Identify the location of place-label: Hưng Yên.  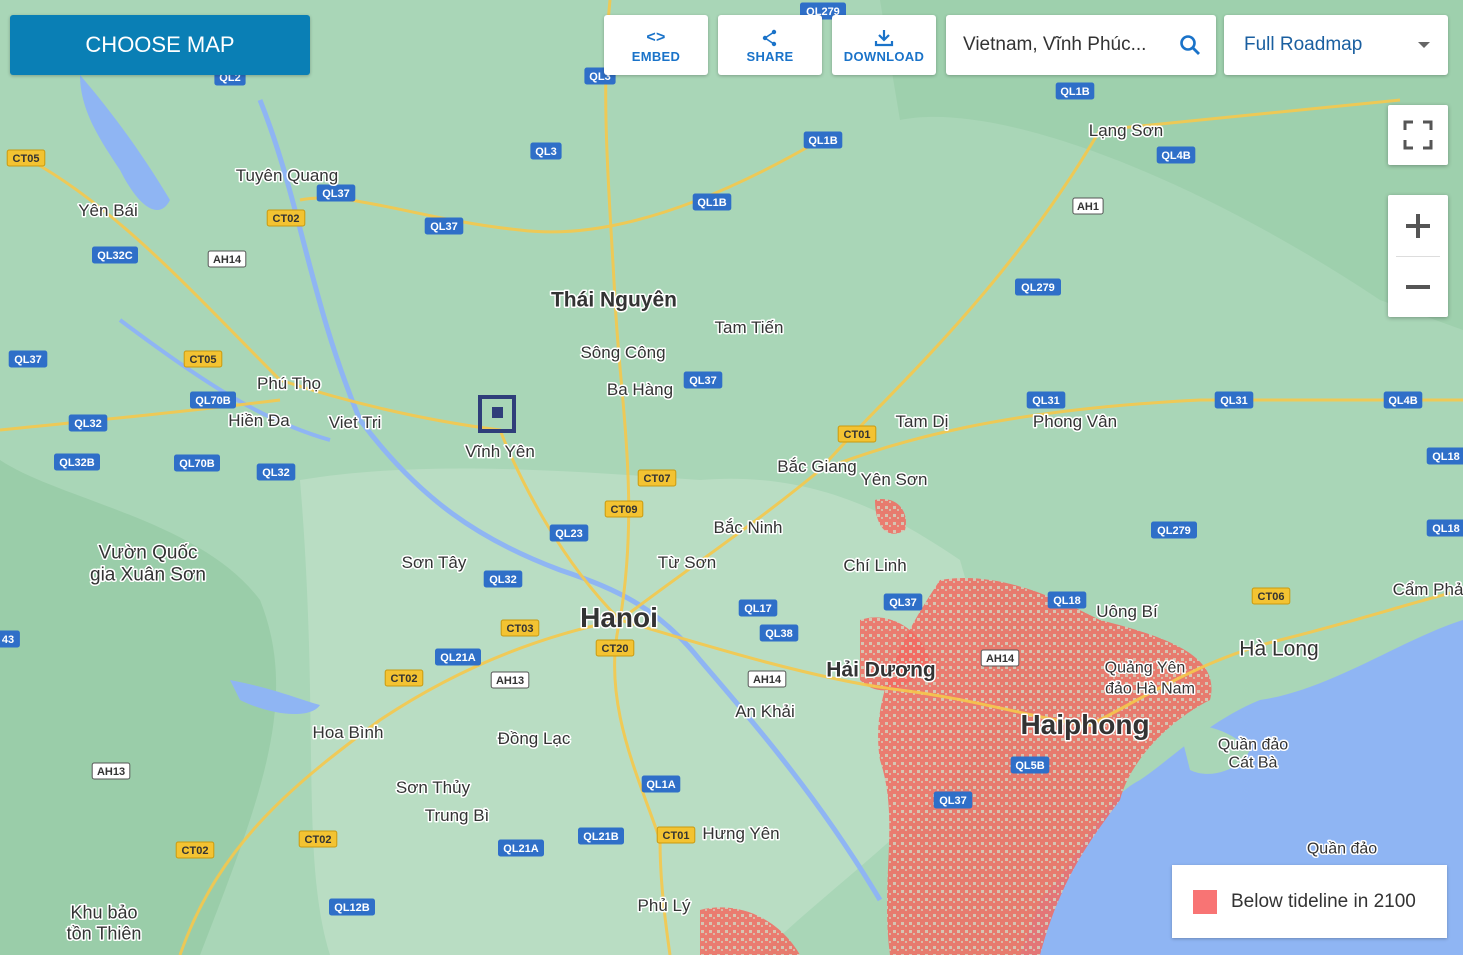
(740, 833).